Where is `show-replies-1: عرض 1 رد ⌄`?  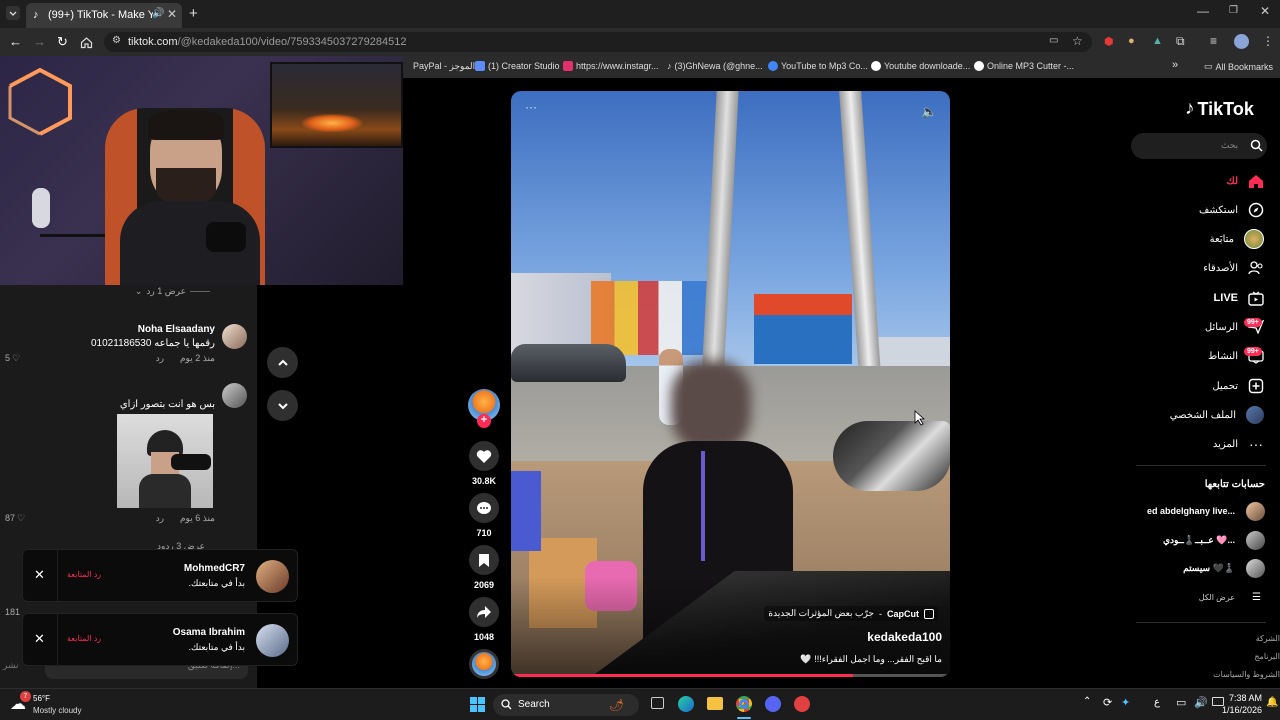 show-replies-1: عرض 1 رد ⌄ is located at coordinates (170, 291).